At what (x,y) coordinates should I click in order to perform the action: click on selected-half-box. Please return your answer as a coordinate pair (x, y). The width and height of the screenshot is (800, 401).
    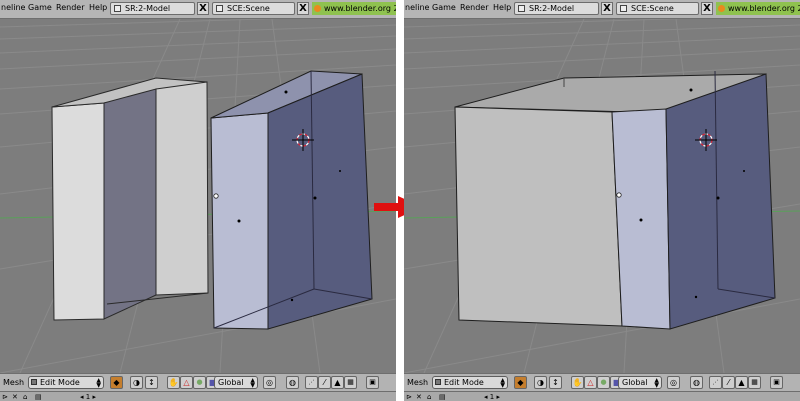
    Looking at the image, I should click on (291, 200).